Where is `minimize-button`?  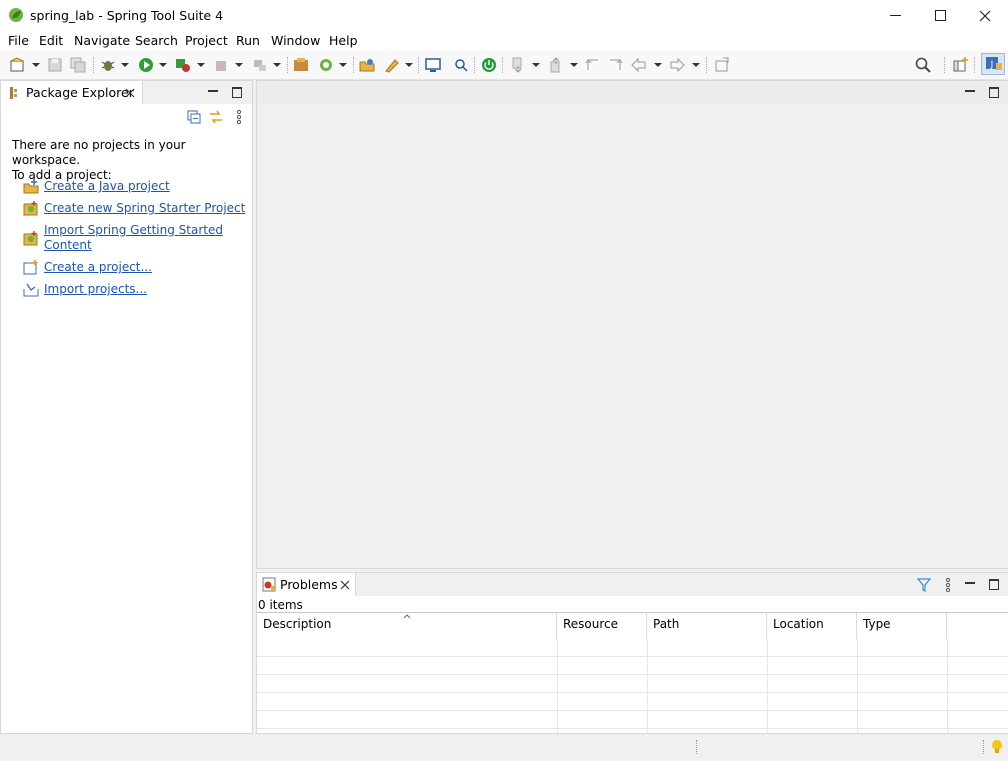
minimize-button is located at coordinates (895, 15).